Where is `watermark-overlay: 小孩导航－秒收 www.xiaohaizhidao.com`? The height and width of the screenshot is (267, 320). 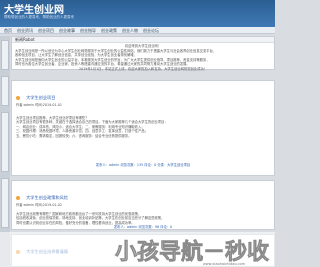 watermark-overlay: 小孩导航－秒收 www.xiaohaizhidao.com is located at coordinates (137, 249).